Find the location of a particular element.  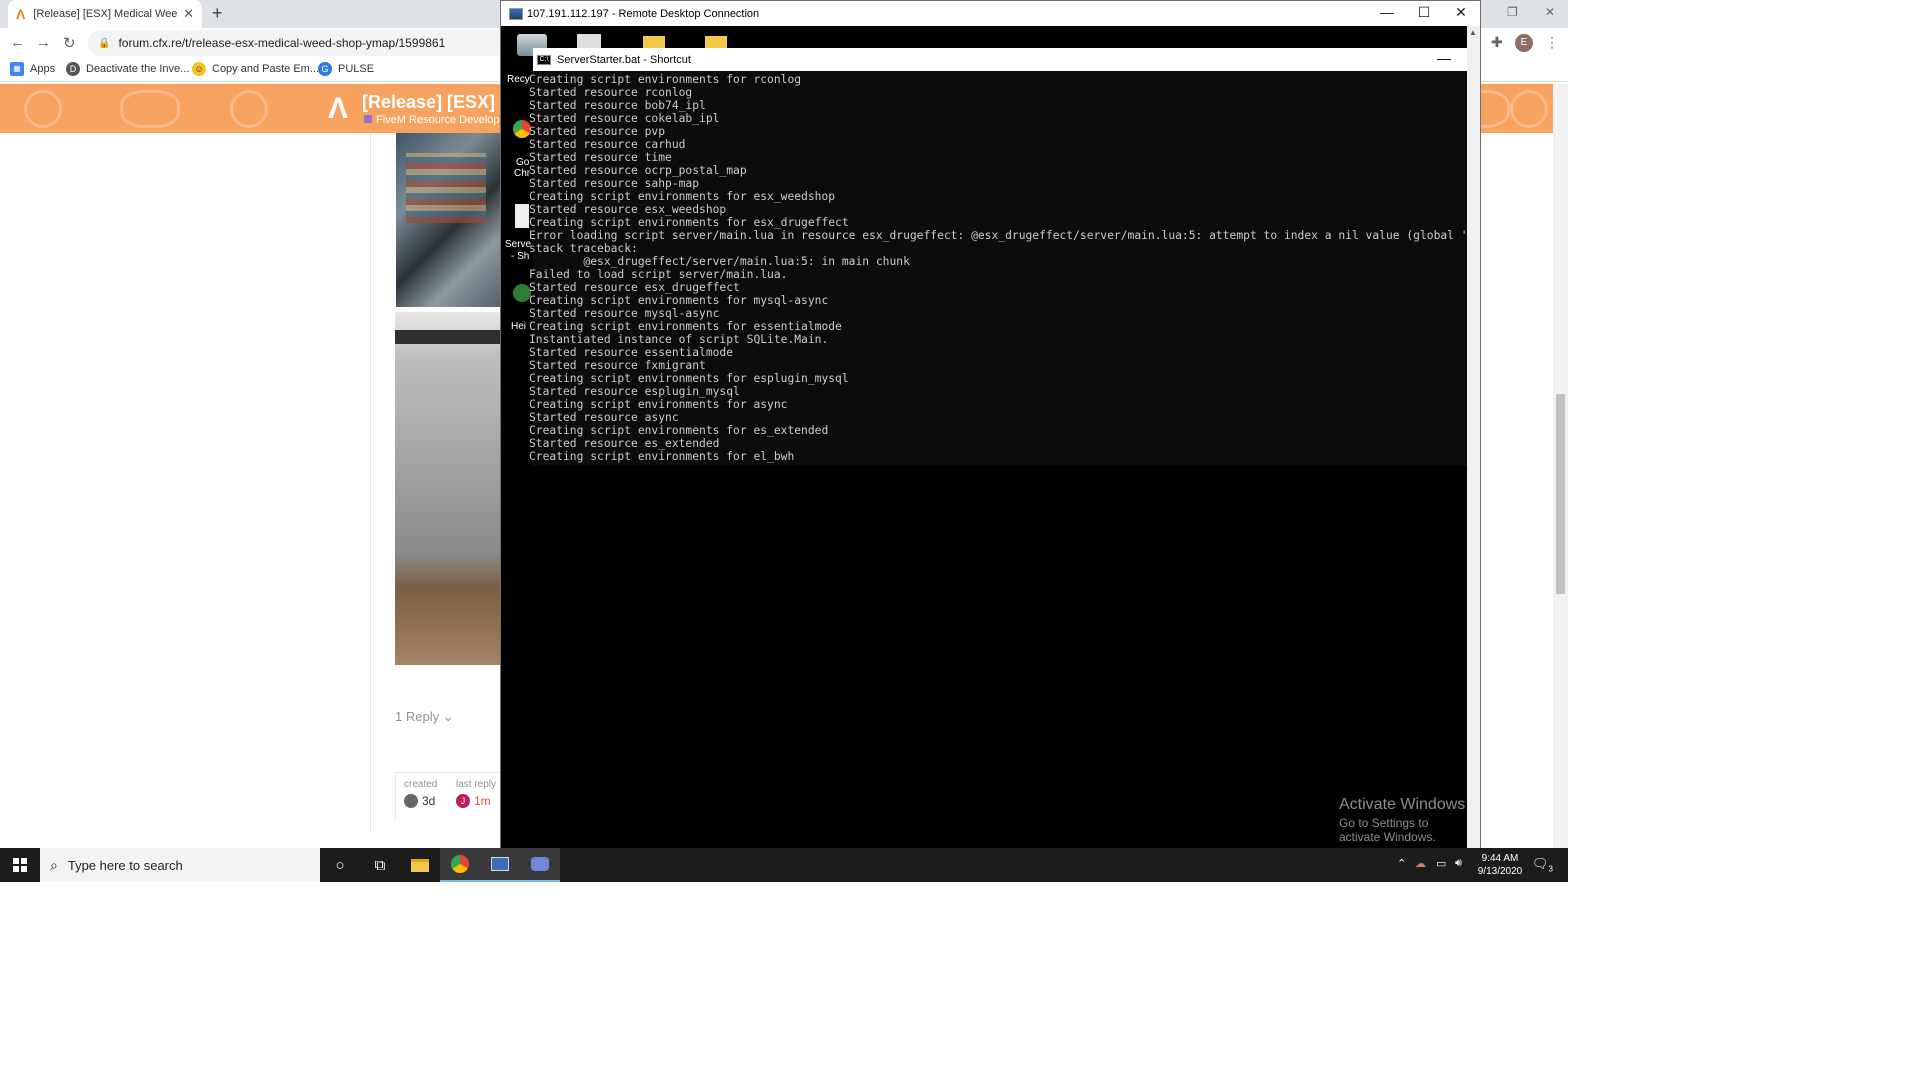

cmd-title-bar: C:\ ServerStarter.bat - Shortcut — is located at coordinates (1000, 59).